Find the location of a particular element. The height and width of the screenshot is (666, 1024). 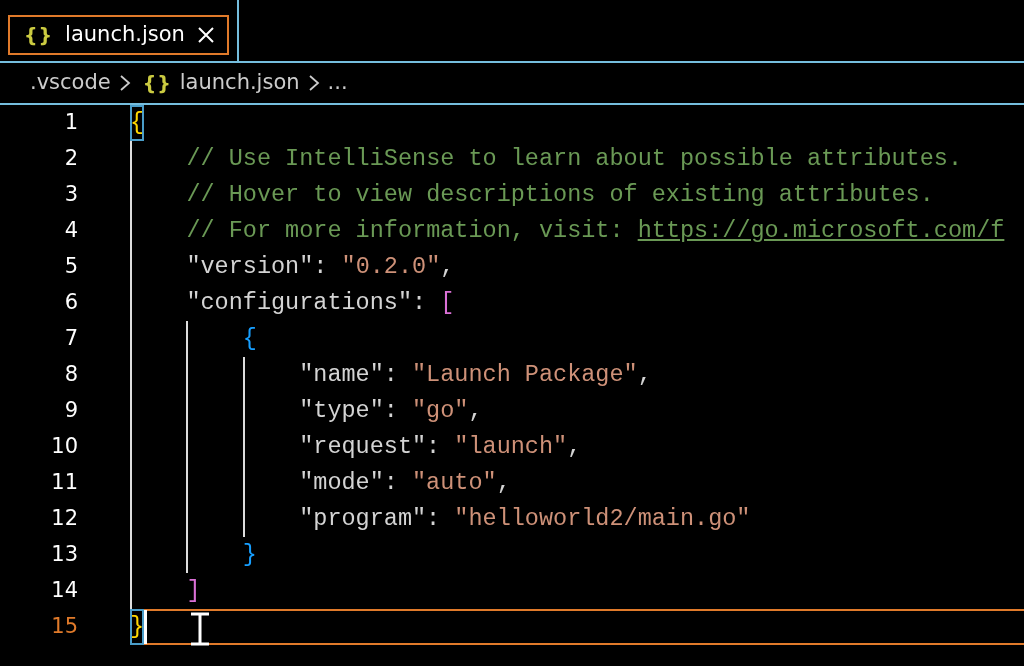

json-string: "launch" is located at coordinates (511, 447).